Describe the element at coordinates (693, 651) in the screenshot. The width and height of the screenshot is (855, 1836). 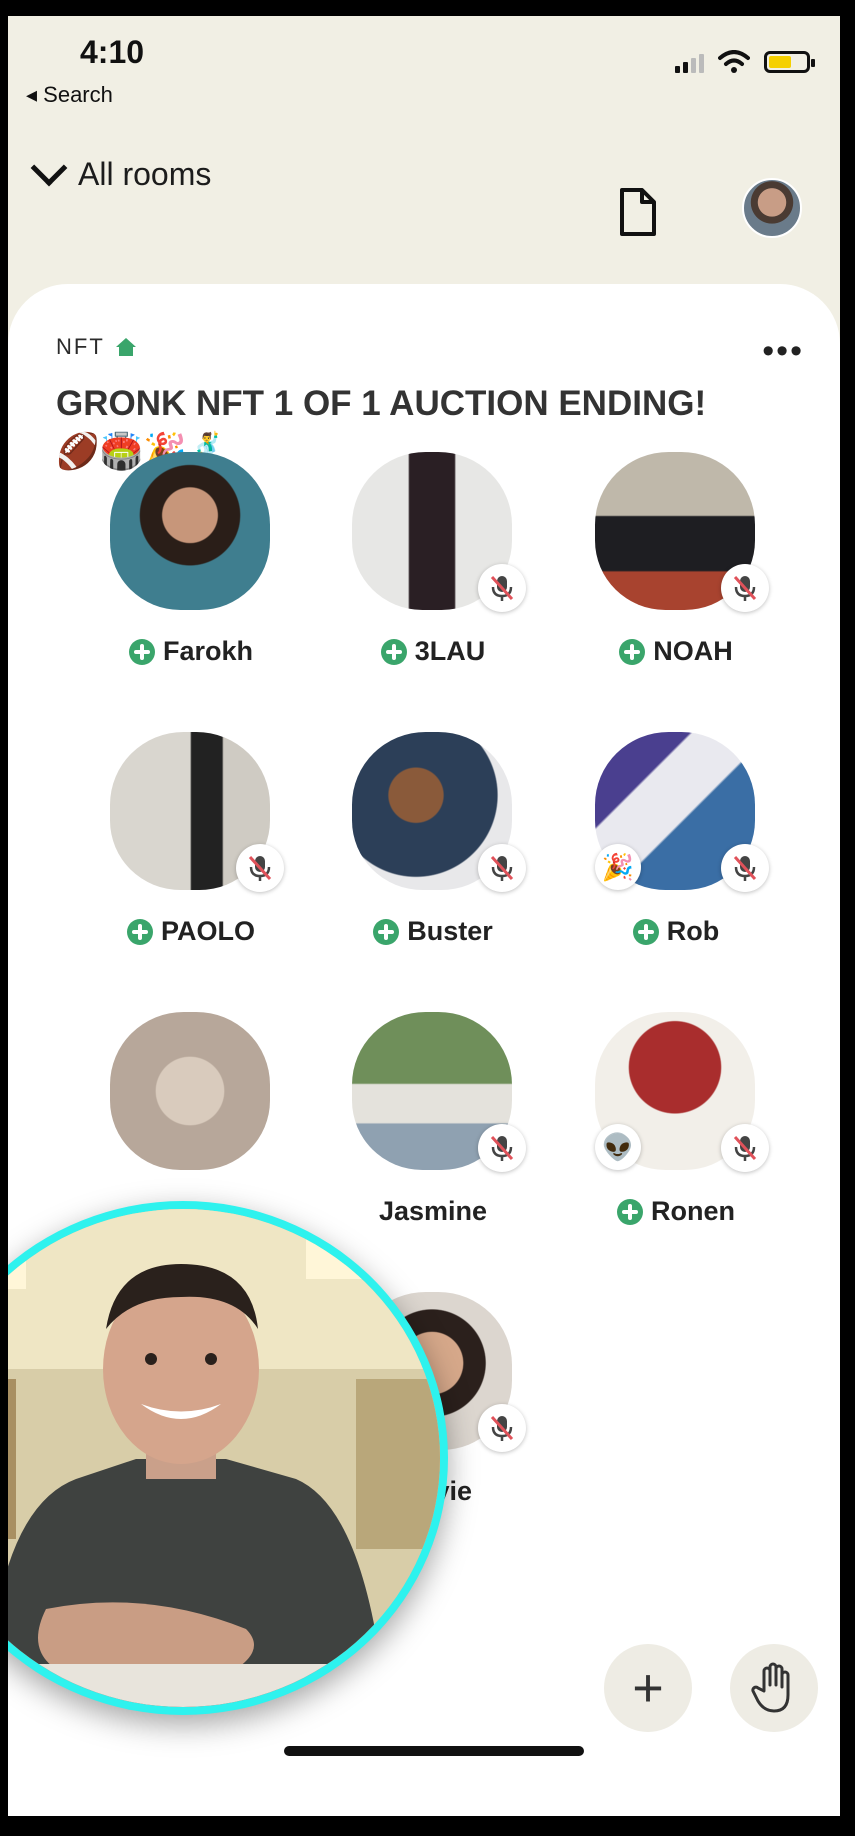
I see `speaker-name-text: NOAH` at that location.